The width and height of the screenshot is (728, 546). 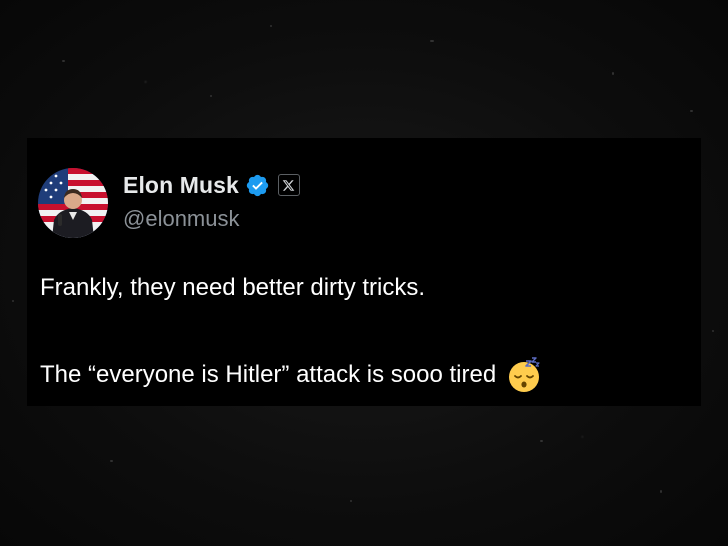 I want to click on author-name-row: Elon Musk, so click(x=211, y=185).